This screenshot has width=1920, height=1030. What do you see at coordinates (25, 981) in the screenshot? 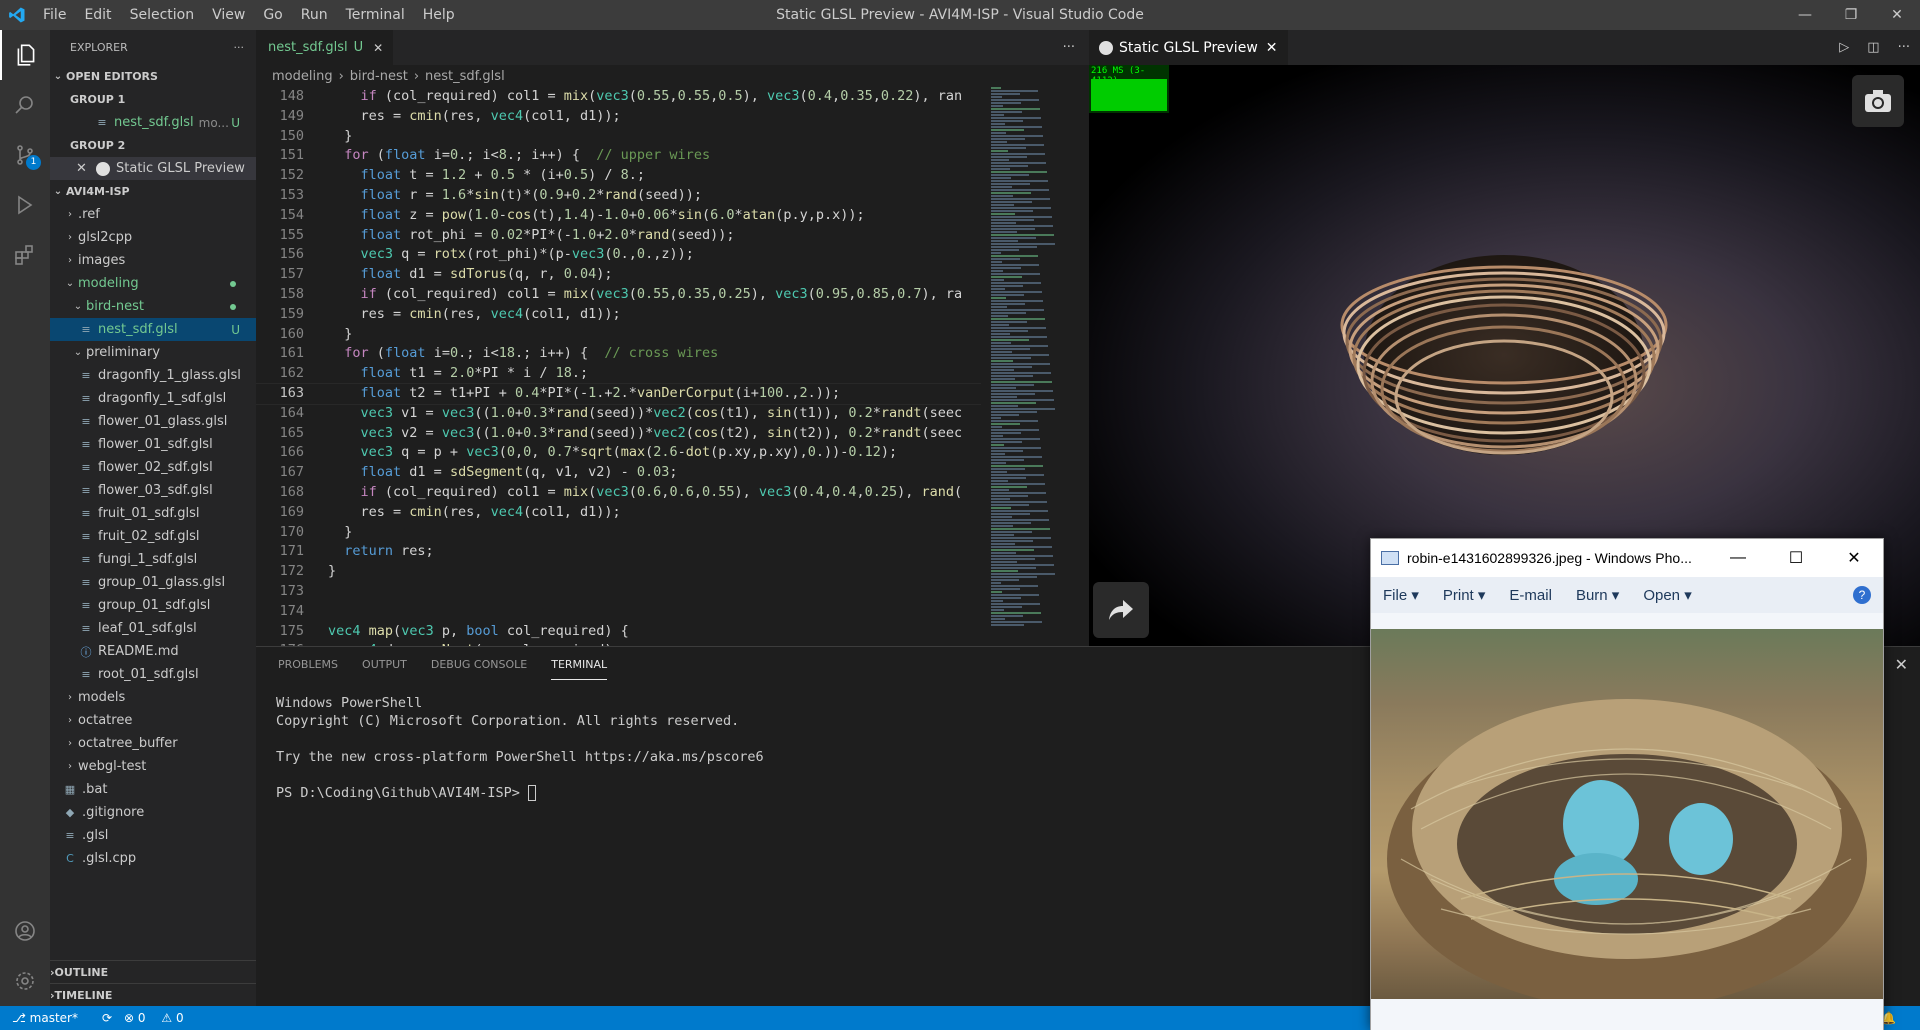
I see `settings-gear-icon` at bounding box center [25, 981].